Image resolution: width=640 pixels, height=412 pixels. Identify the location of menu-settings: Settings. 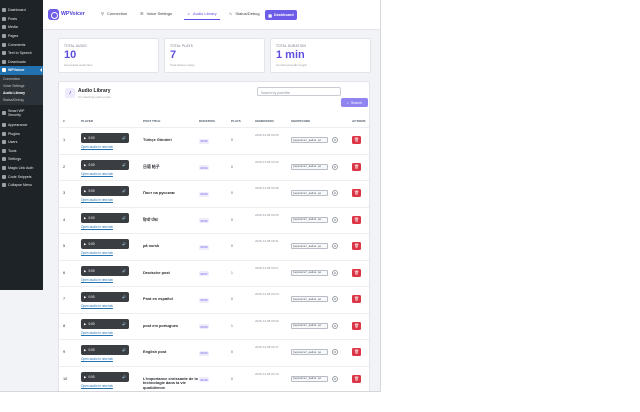
(21, 159).